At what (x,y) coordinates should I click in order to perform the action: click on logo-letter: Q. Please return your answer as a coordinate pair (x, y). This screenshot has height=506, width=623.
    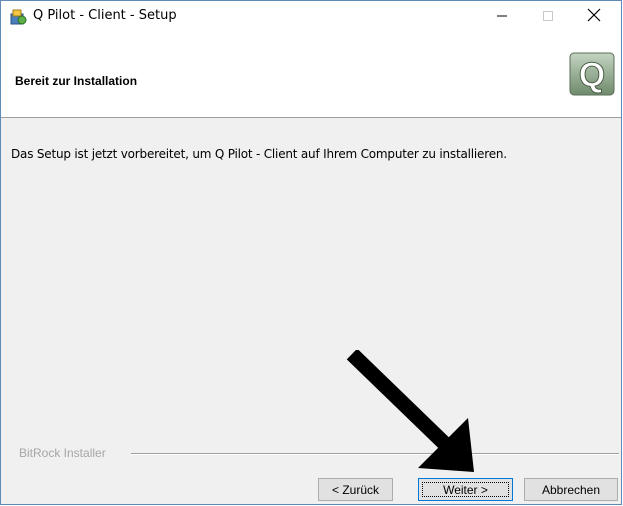
    Looking at the image, I should click on (592, 75).